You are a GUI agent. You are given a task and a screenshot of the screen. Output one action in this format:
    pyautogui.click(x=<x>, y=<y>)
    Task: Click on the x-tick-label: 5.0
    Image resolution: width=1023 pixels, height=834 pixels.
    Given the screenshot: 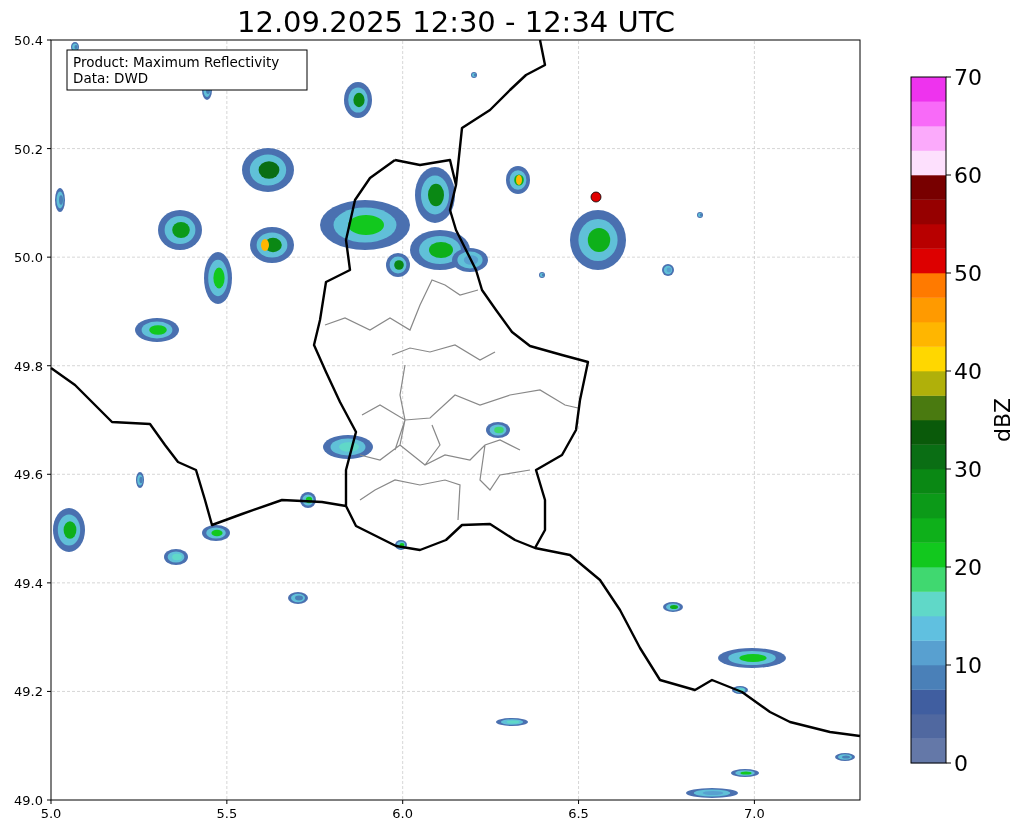 What is the action you would take?
    pyautogui.click(x=51, y=813)
    